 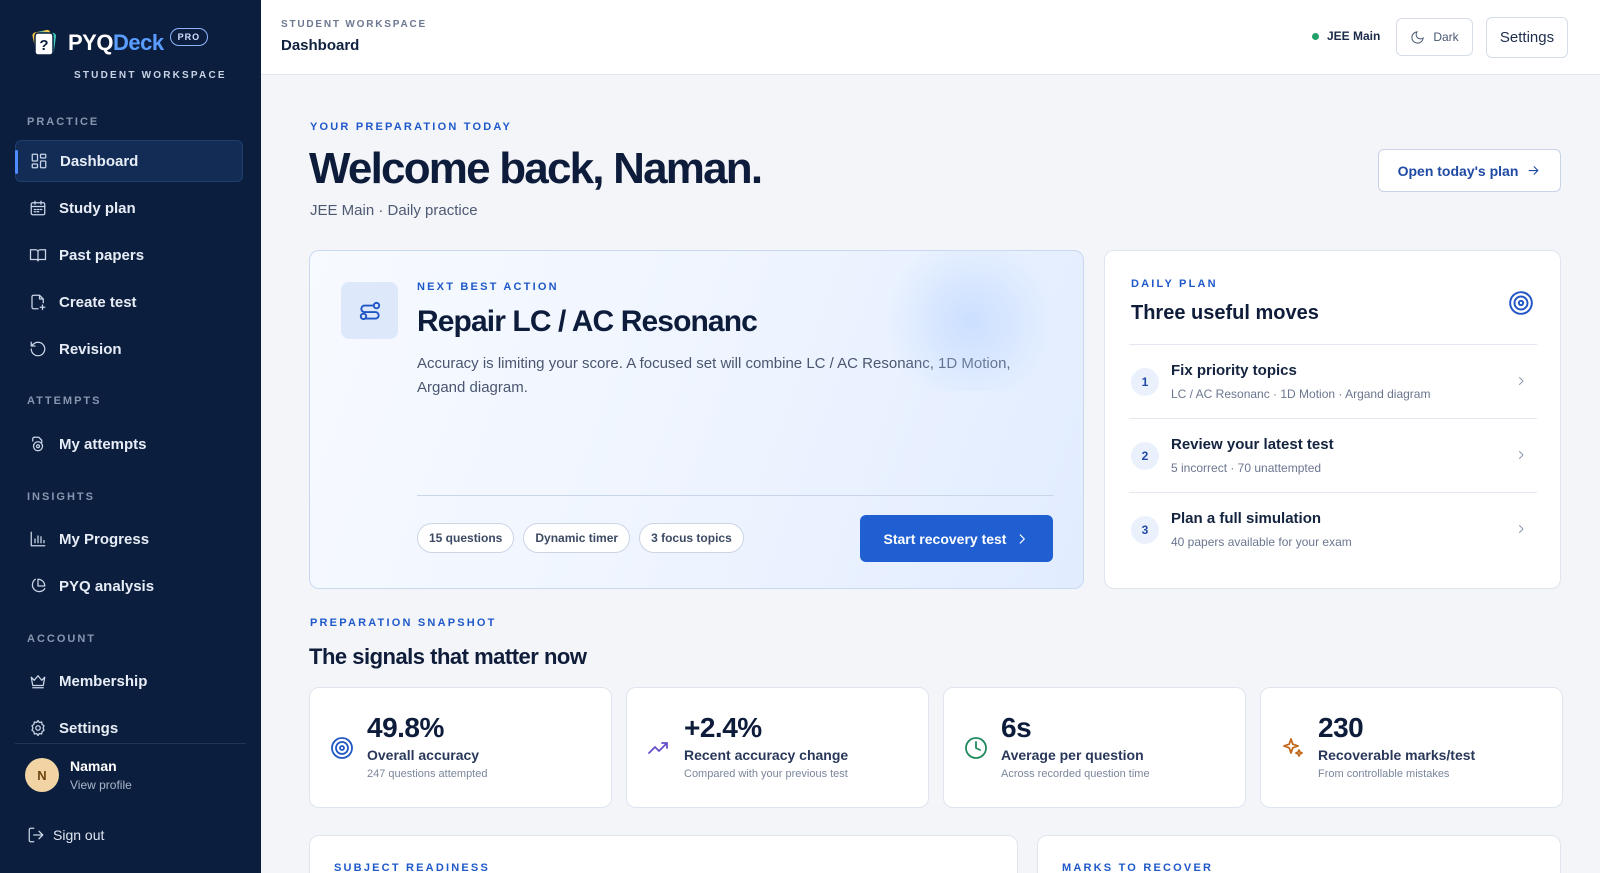 What do you see at coordinates (90, 349) in the screenshot?
I see `sidebar-item-label: Revision` at bounding box center [90, 349].